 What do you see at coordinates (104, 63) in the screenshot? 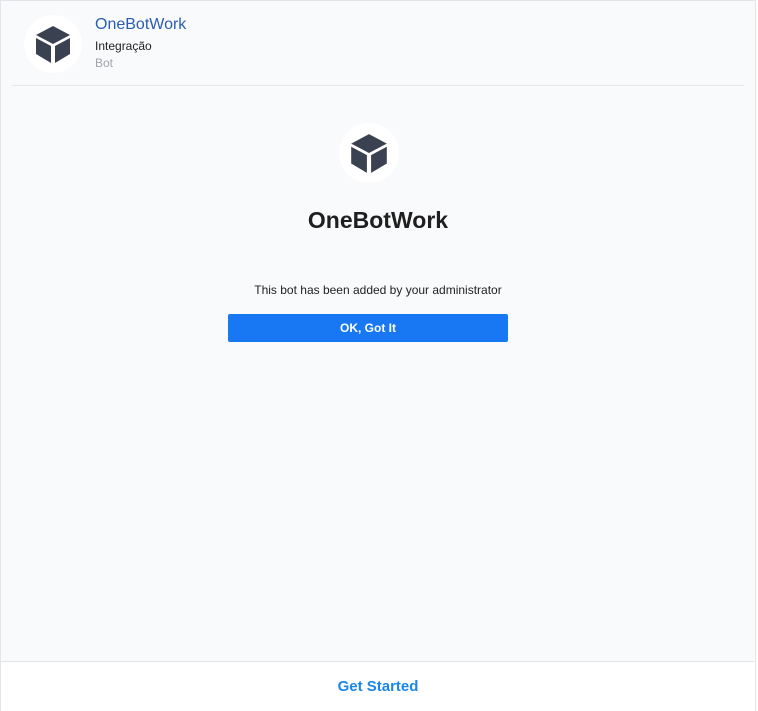
I see `bot-type-label: Bot` at bounding box center [104, 63].